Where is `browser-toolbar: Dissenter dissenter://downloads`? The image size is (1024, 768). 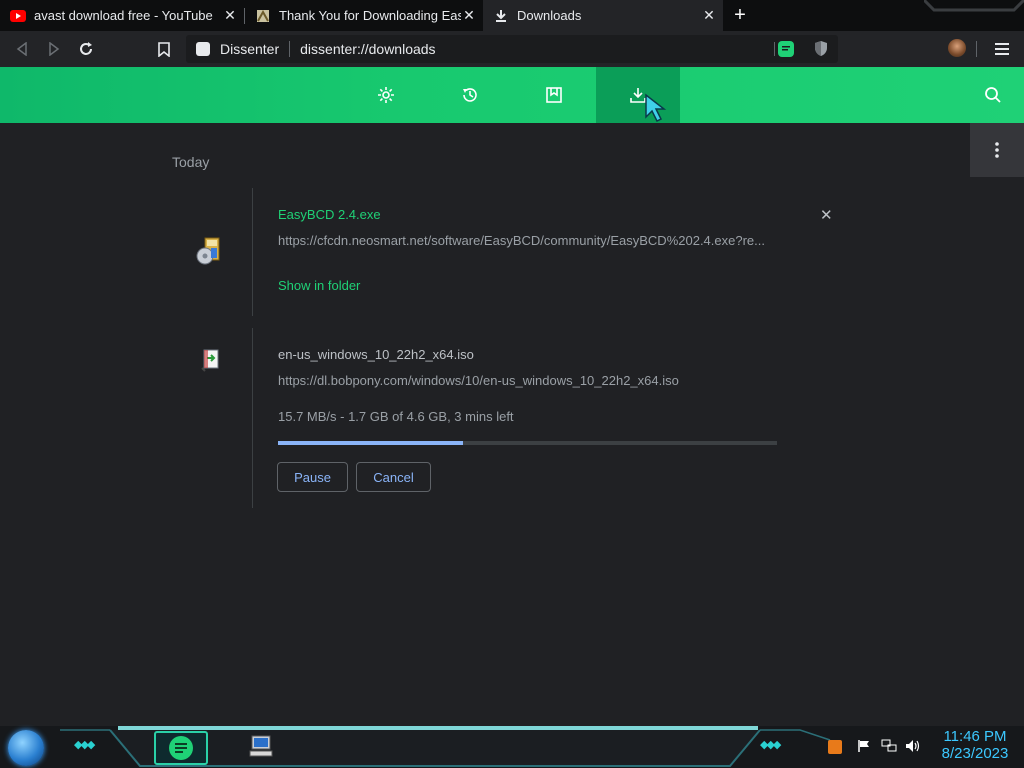 browser-toolbar: Dissenter dissenter://downloads is located at coordinates (512, 49).